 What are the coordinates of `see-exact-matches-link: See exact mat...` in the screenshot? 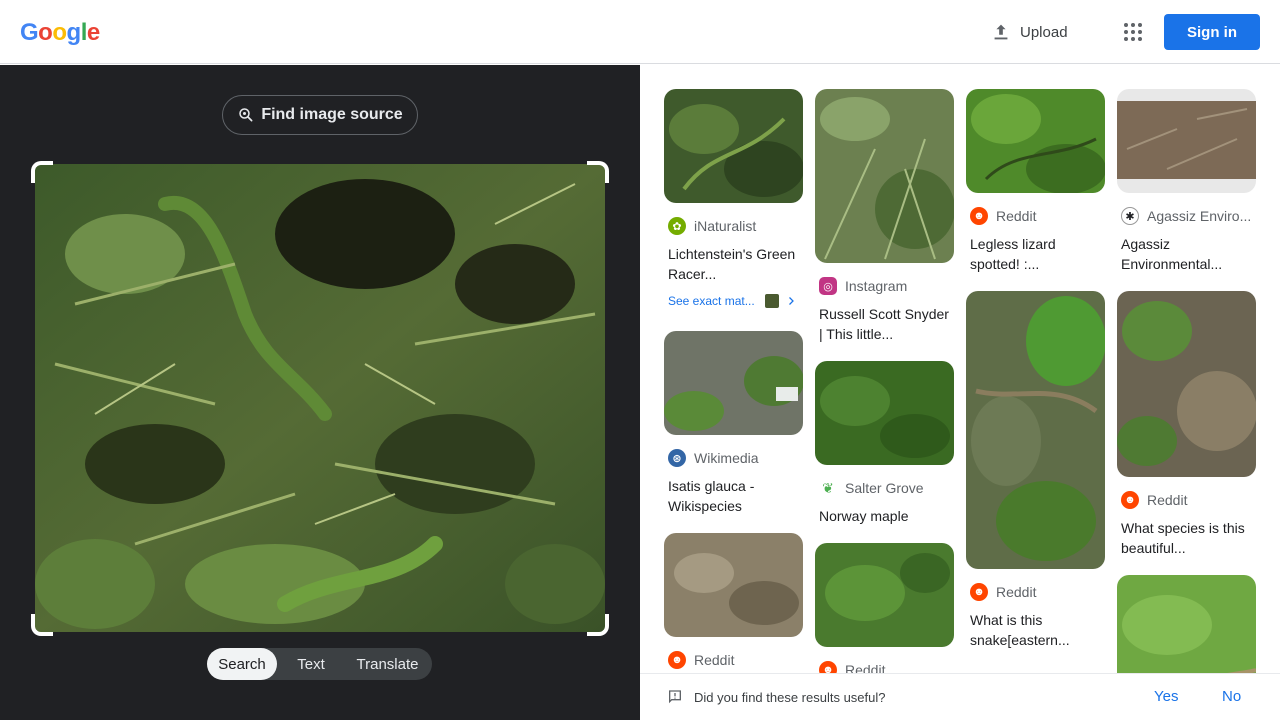 It's located at (733, 301).